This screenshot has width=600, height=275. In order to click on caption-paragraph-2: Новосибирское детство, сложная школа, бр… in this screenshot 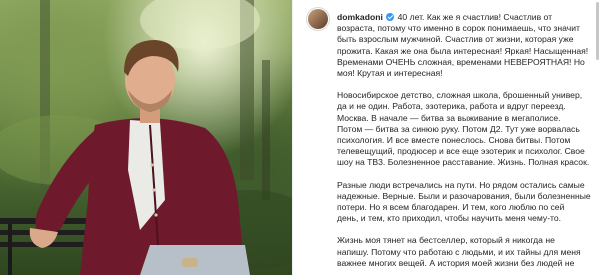, I will do `click(468, 129)`.